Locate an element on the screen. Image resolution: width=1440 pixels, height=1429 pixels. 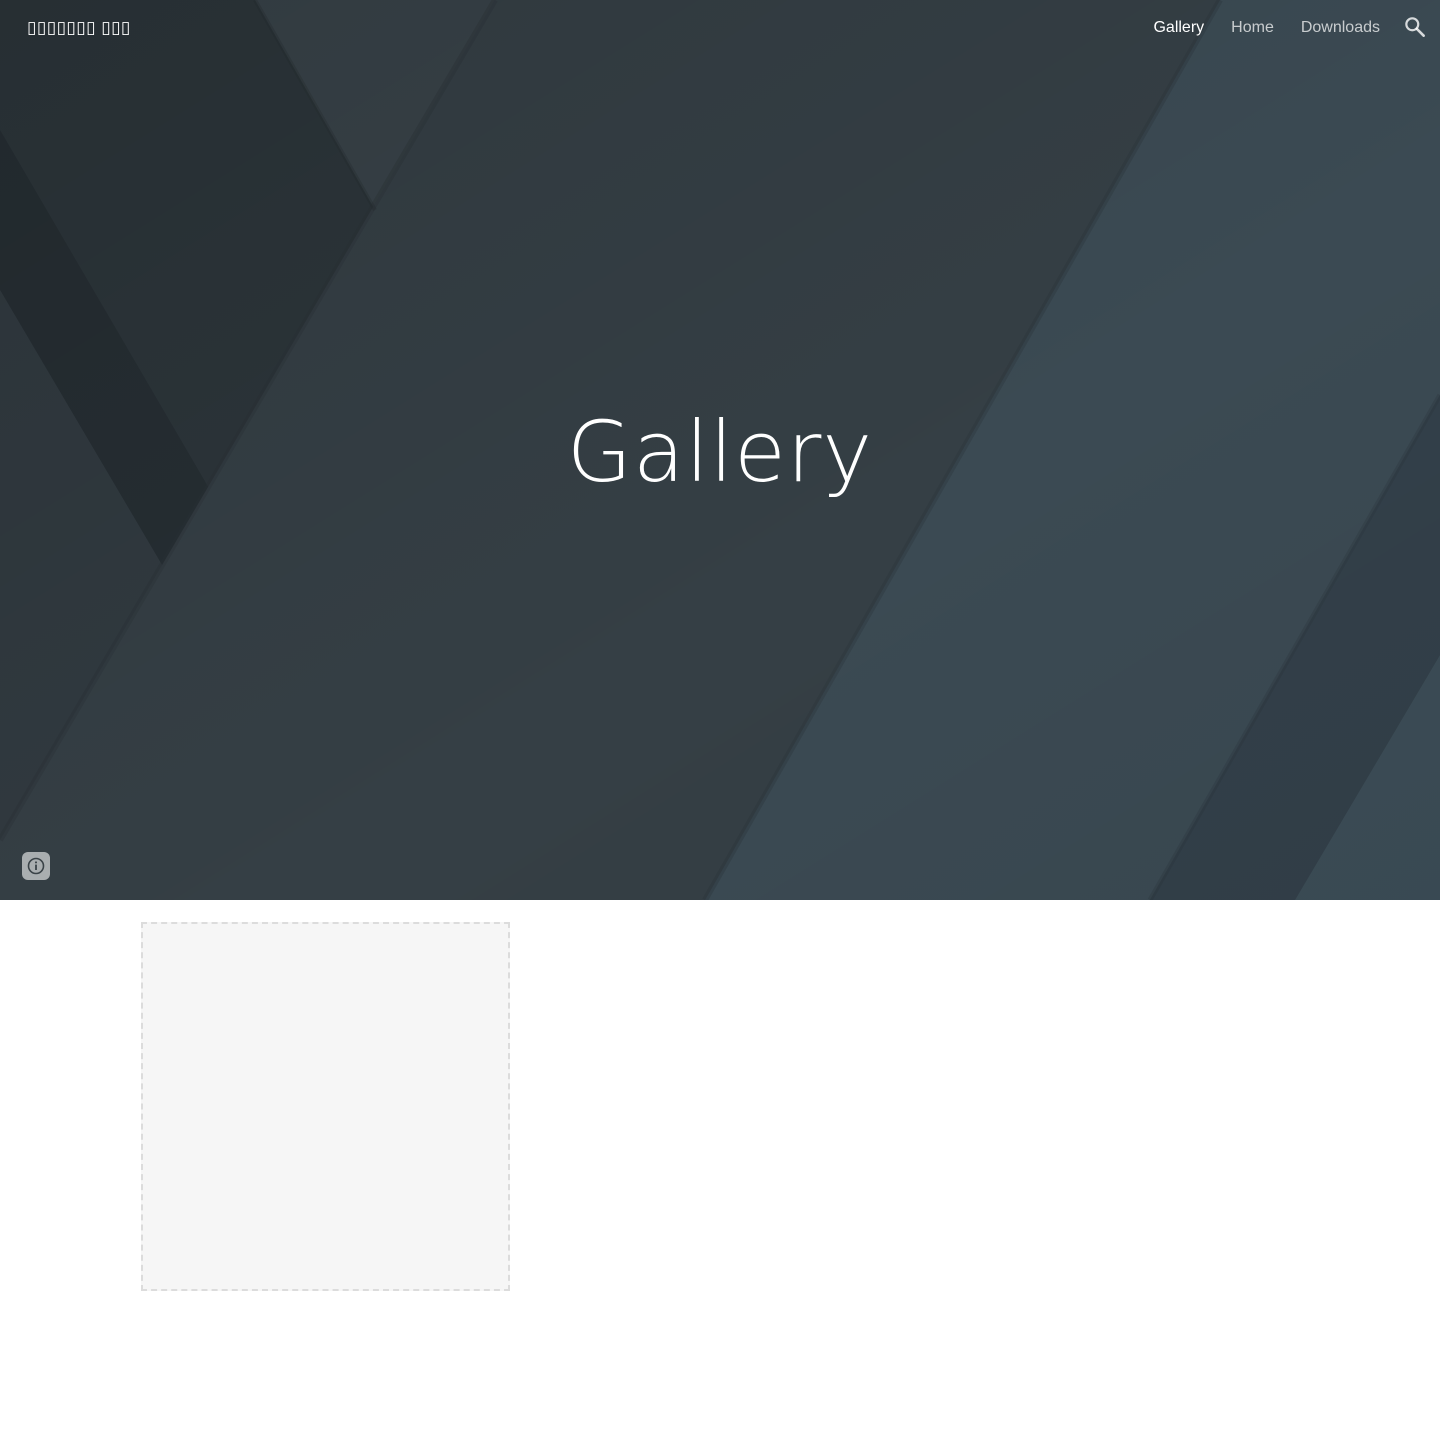
nav-item-downloads: Downloads is located at coordinates (1340, 28).